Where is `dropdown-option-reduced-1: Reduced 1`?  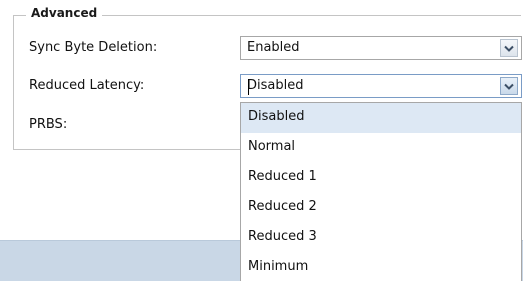 dropdown-option-reduced-1: Reduced 1 is located at coordinates (381, 178).